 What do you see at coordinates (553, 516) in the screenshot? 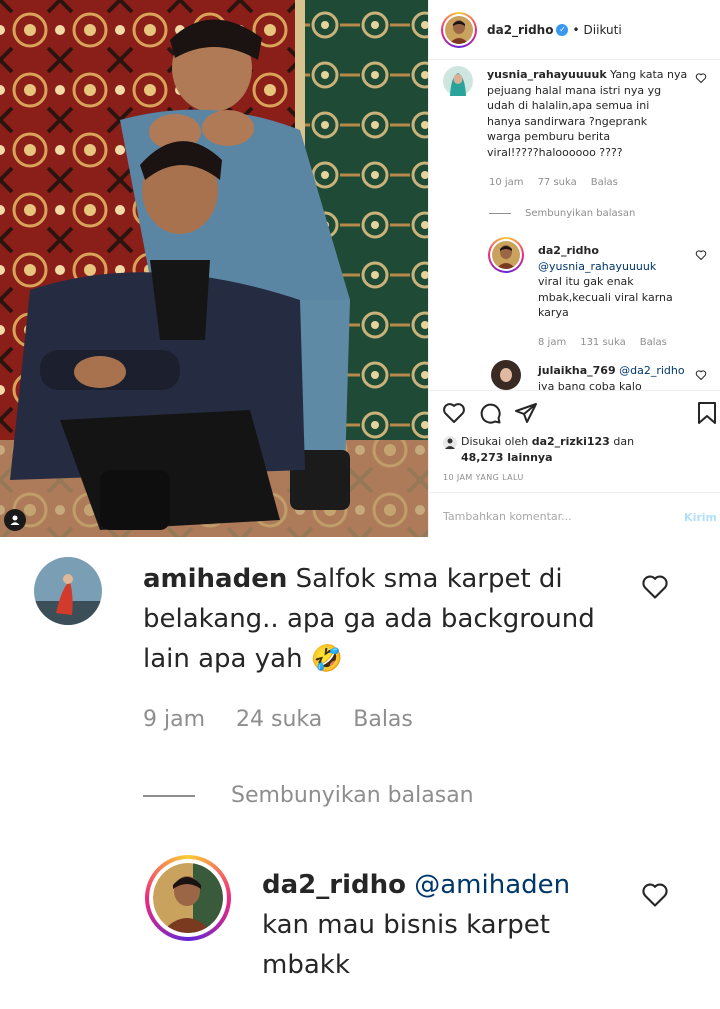
I see `comment-input` at bounding box center [553, 516].